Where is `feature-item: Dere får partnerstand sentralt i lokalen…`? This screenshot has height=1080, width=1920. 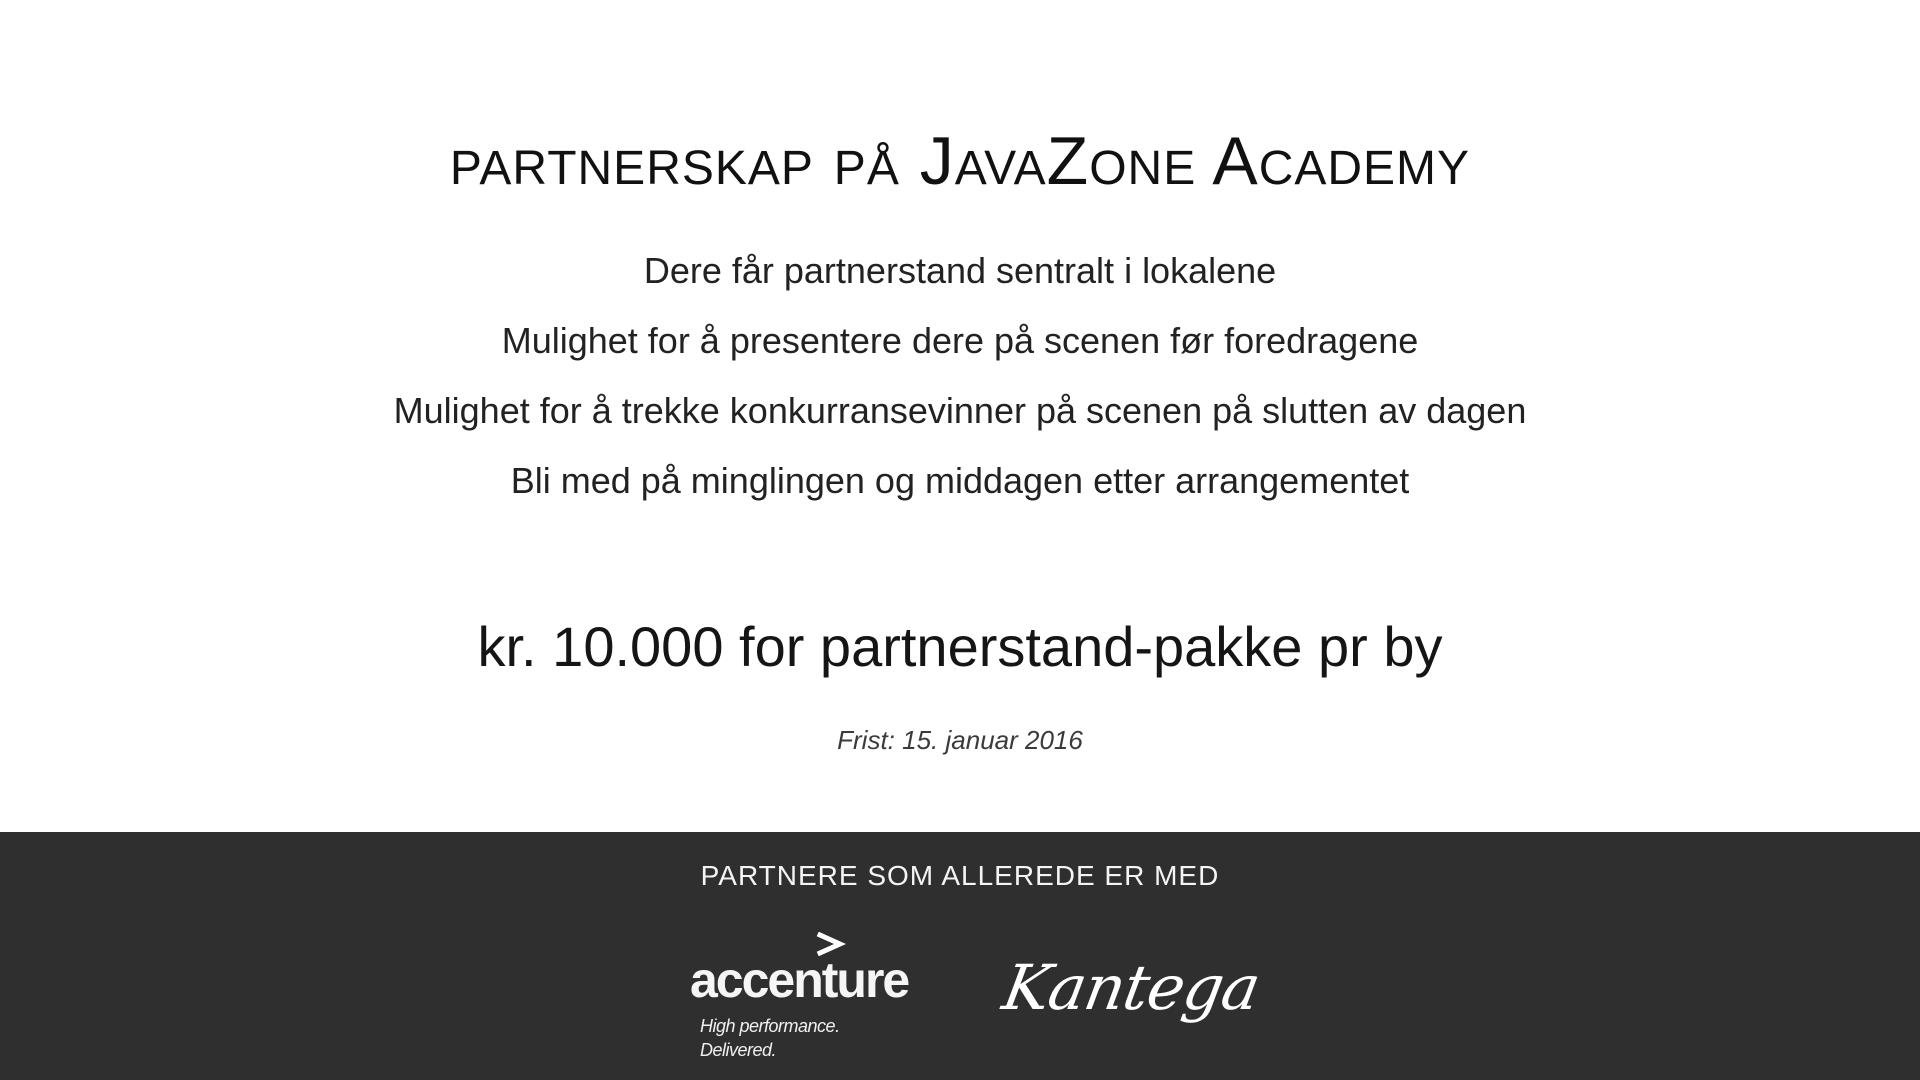 feature-item: Dere får partnerstand sentralt i lokalen… is located at coordinates (960, 270).